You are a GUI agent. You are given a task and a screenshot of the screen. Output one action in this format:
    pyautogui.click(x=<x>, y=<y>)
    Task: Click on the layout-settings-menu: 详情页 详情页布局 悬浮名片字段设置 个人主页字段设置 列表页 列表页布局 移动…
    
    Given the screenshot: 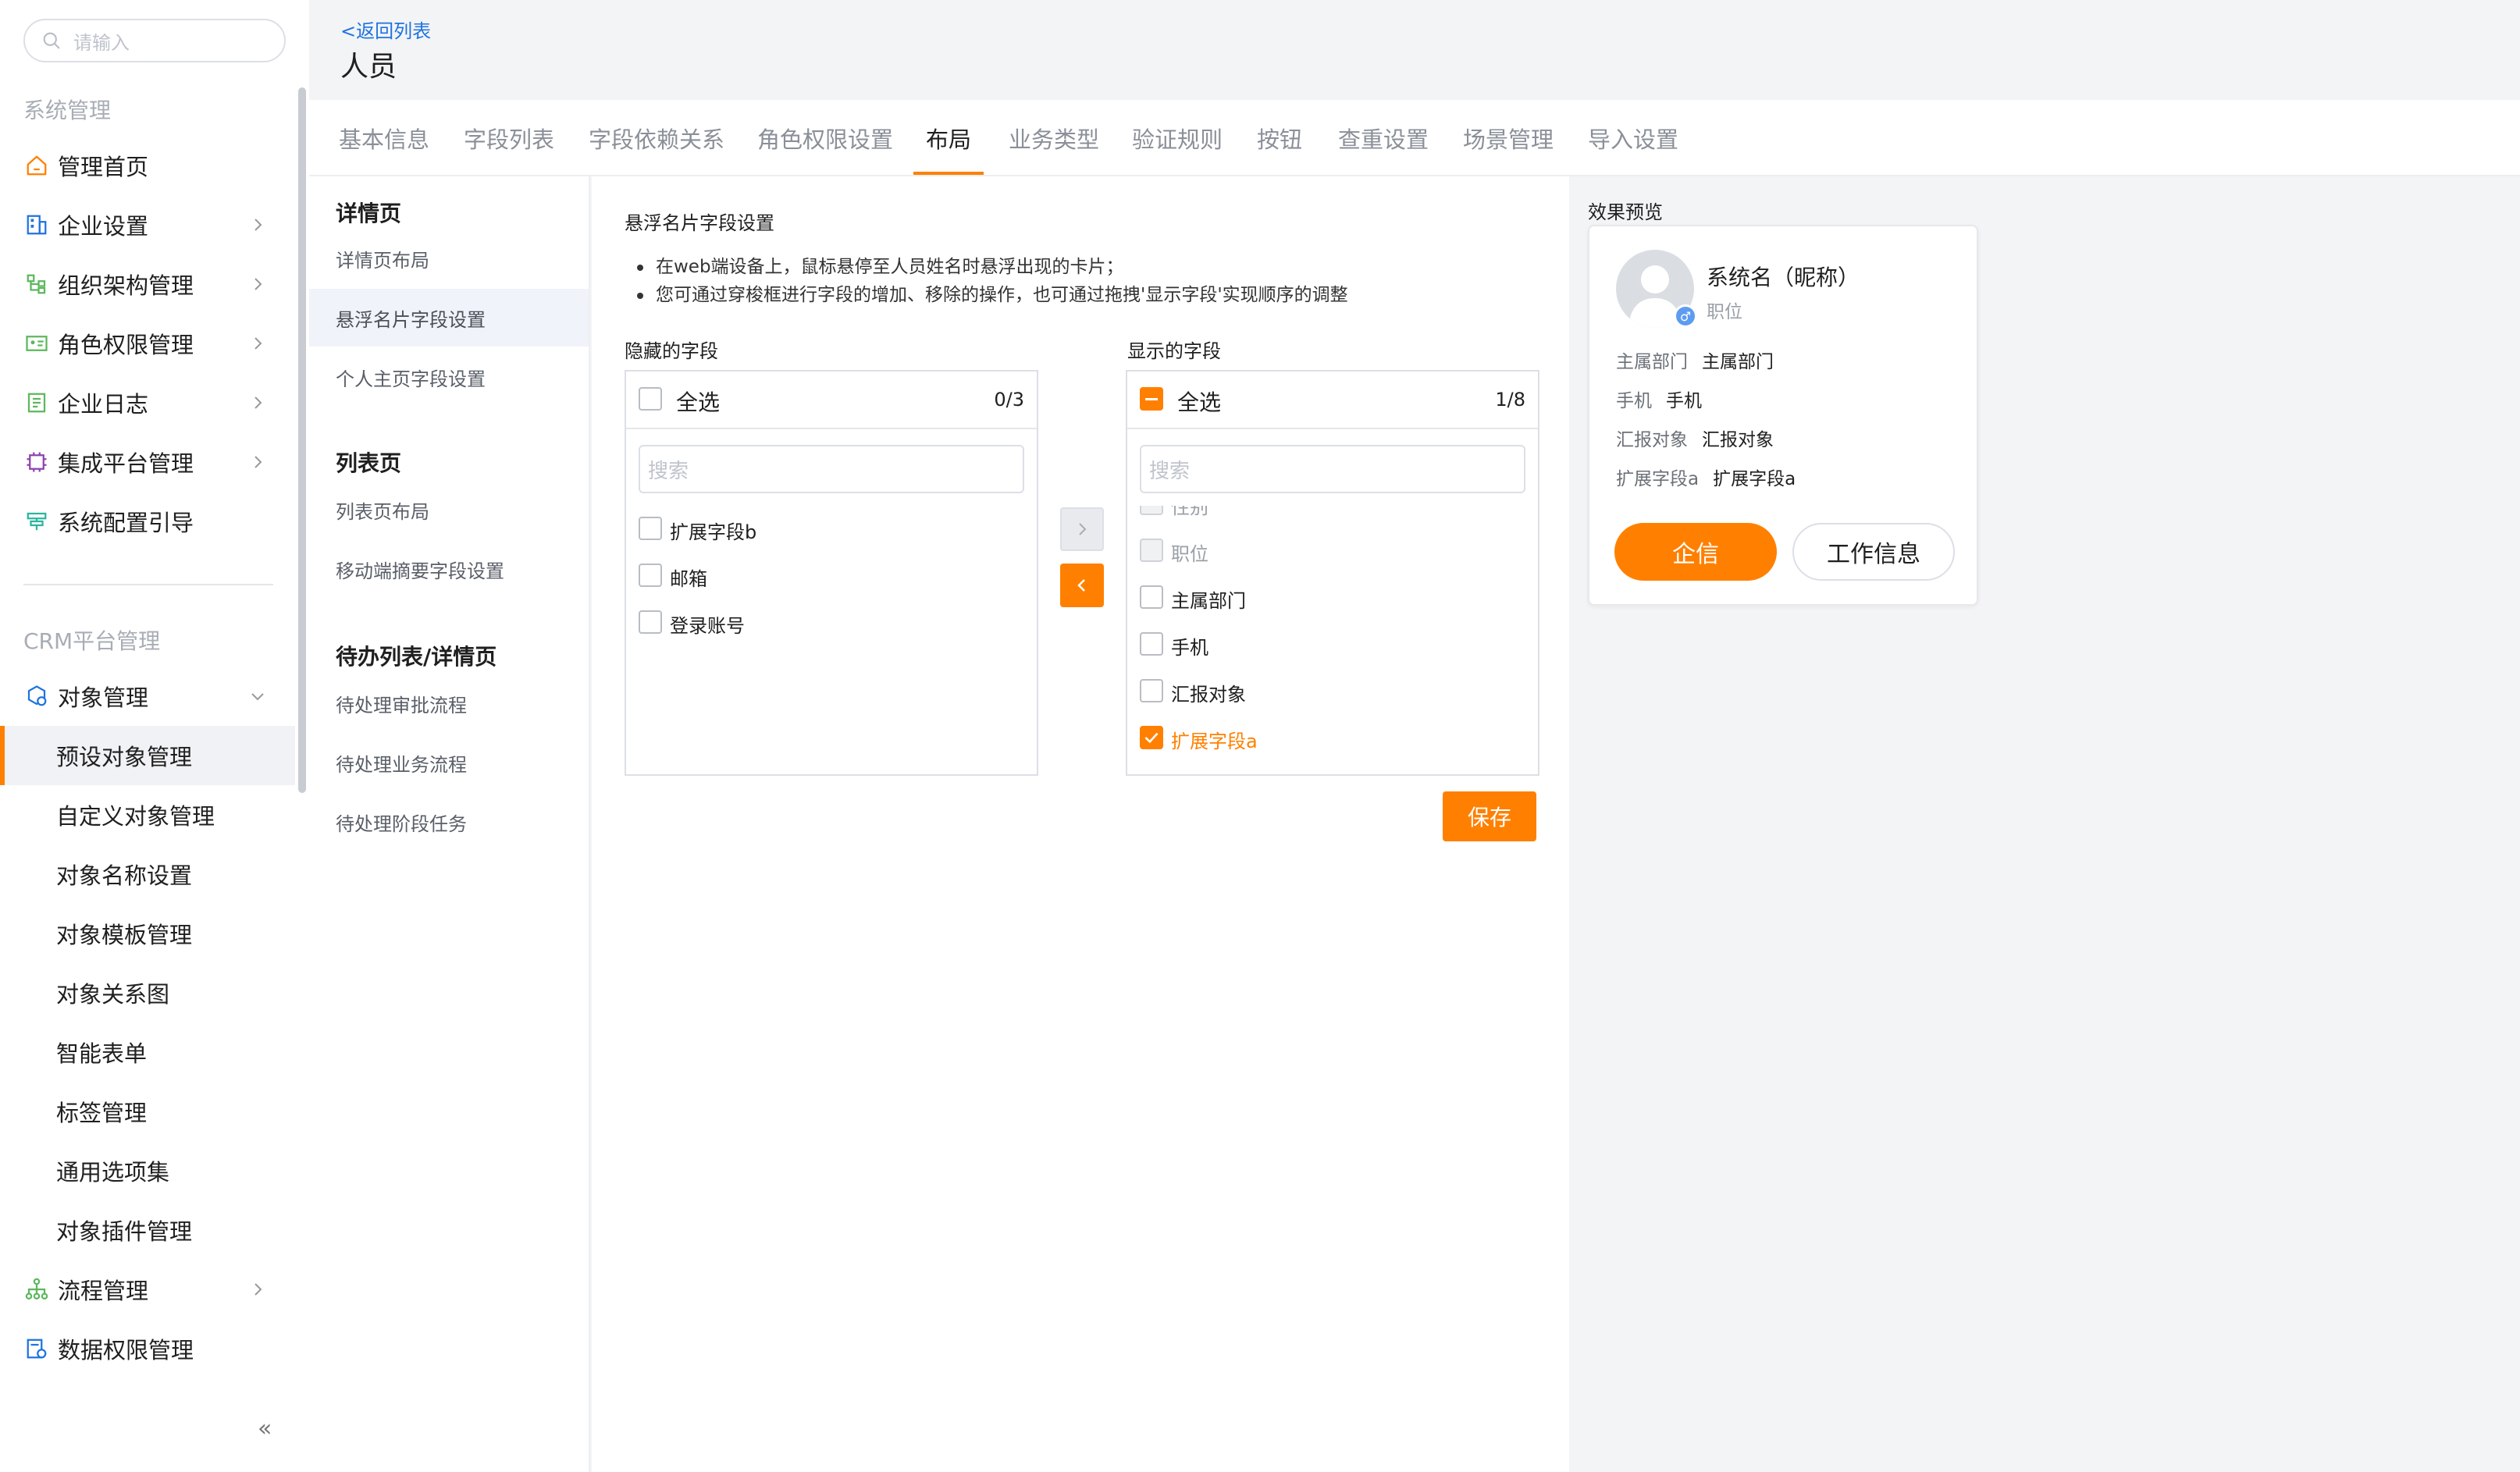 What is the action you would take?
    pyautogui.click(x=449, y=824)
    